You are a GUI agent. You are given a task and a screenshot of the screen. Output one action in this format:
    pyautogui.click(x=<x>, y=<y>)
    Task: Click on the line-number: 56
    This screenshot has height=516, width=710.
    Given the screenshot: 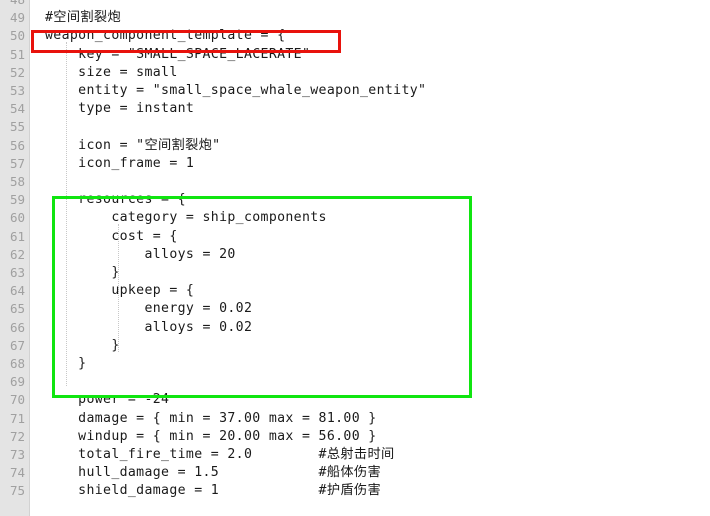 What is the action you would take?
    pyautogui.click(x=17, y=145)
    